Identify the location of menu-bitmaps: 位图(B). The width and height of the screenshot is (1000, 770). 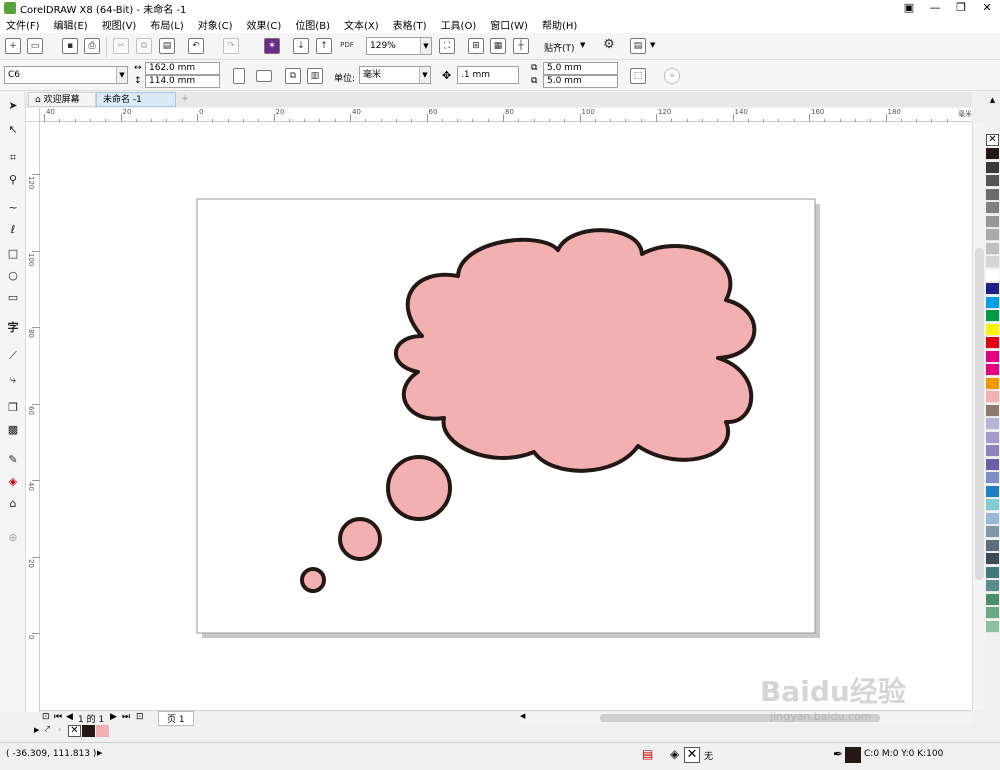
(312, 24).